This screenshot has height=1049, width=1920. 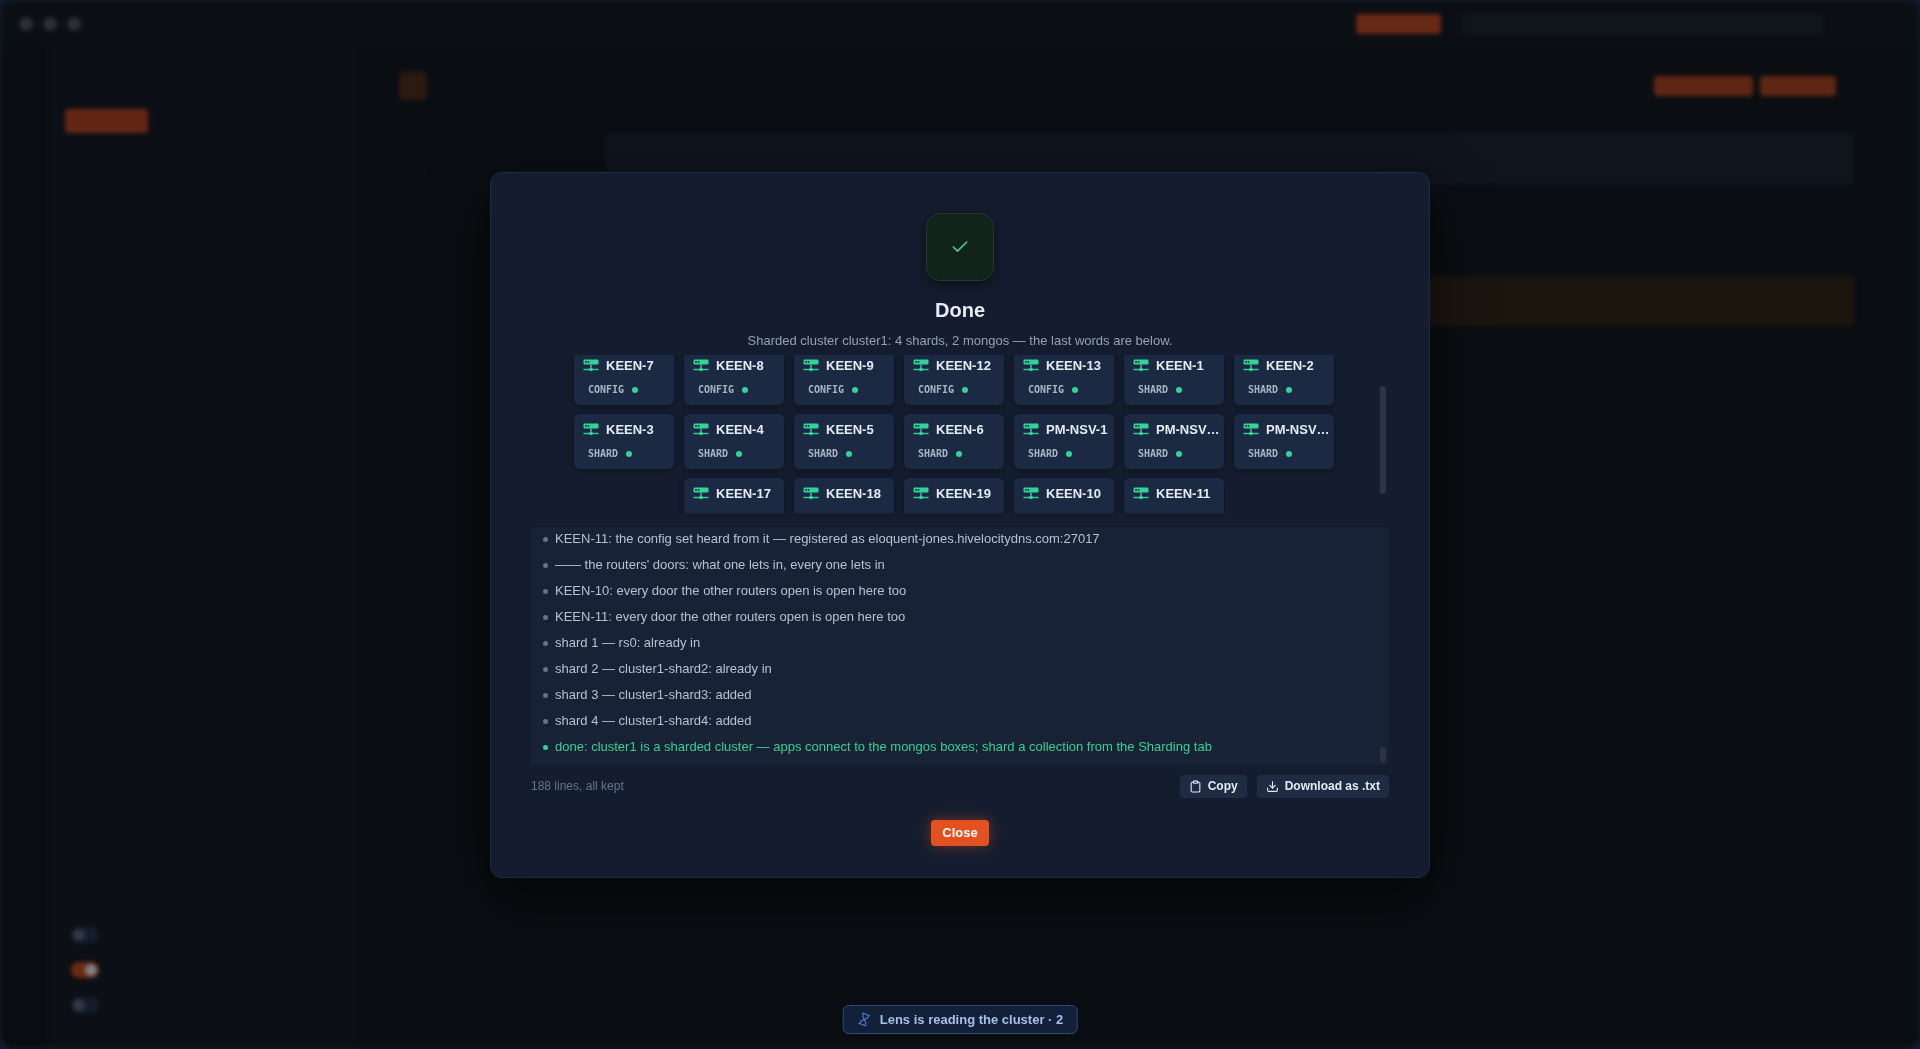 What do you see at coordinates (960, 429) in the screenshot?
I see `node-name: KEEN-6` at bounding box center [960, 429].